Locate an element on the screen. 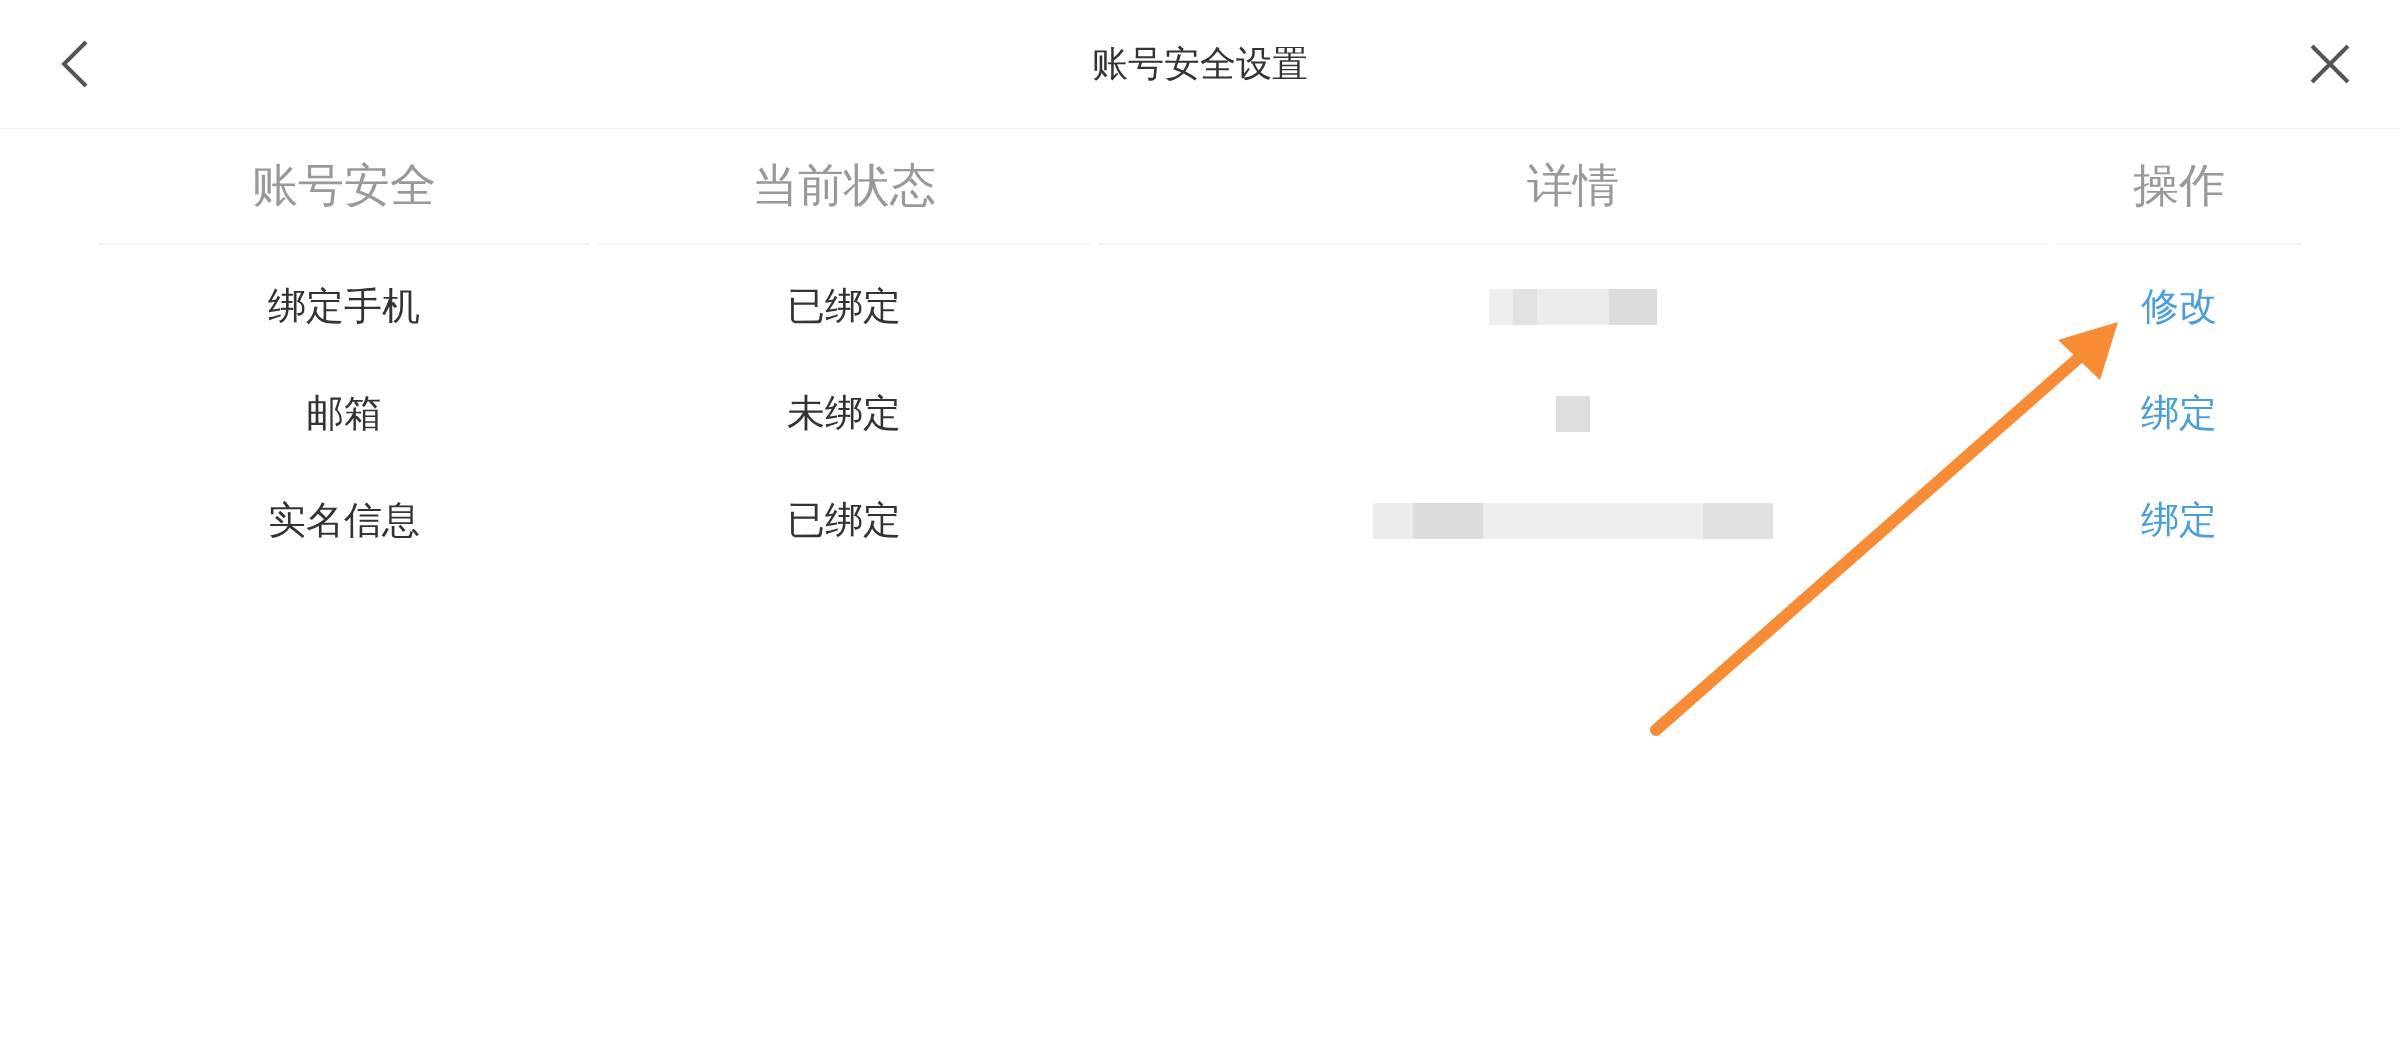 The width and height of the screenshot is (2400, 1057). close-icon is located at coordinates (2330, 64).